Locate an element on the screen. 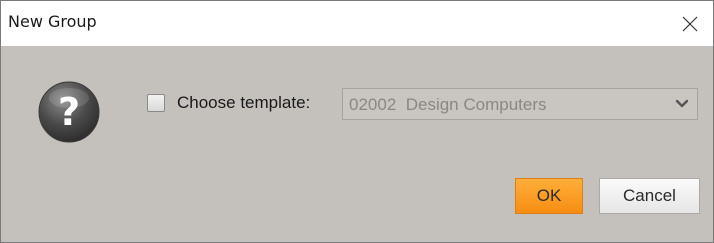  template-select: 02002 Design Computers is located at coordinates (520, 104).